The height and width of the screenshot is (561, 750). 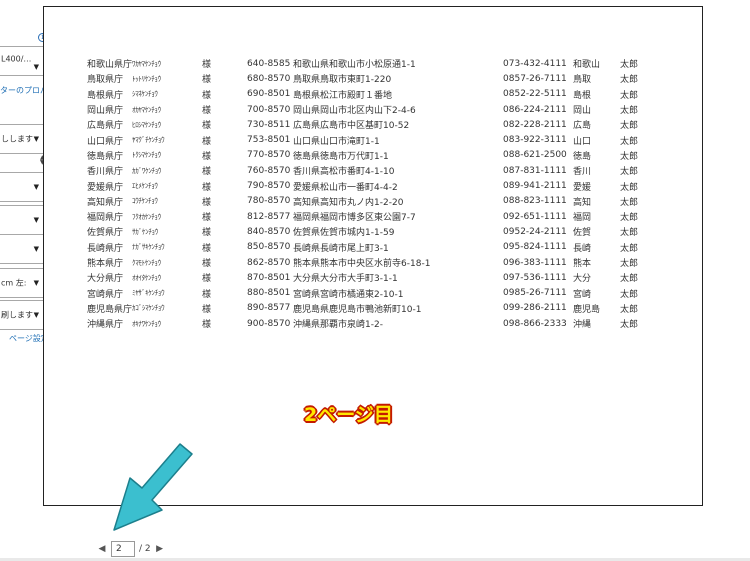 What do you see at coordinates (535, 109) in the screenshot?
I see `phone-cell: 086-224-2111` at bounding box center [535, 109].